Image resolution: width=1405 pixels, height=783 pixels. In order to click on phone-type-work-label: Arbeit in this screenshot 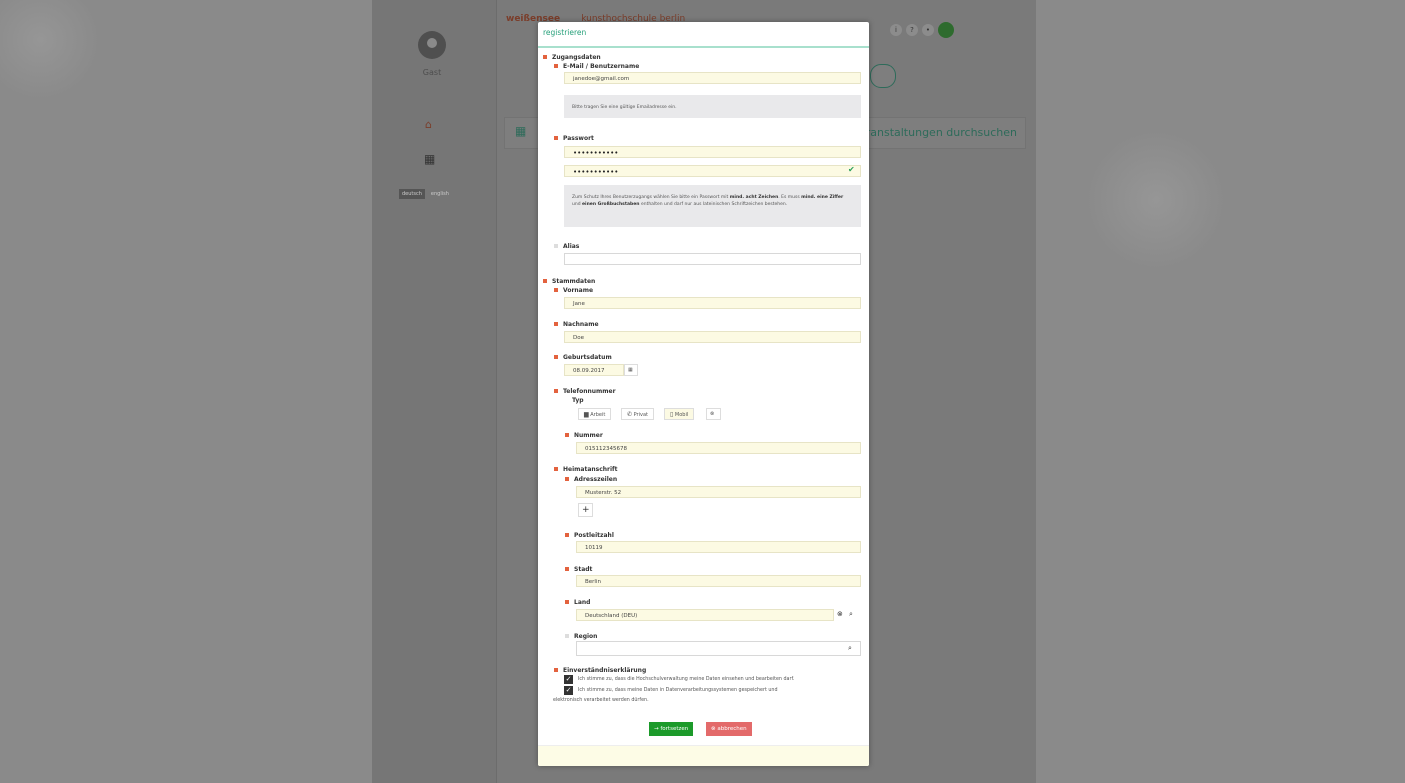, I will do `click(598, 415)`.